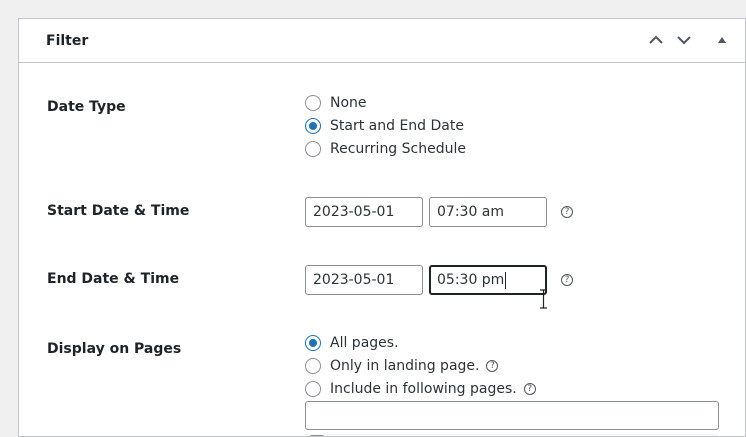 Image resolution: width=746 pixels, height=437 pixels. What do you see at coordinates (471, 212) in the screenshot?
I see `start-time-value: 07:30 am` at bounding box center [471, 212].